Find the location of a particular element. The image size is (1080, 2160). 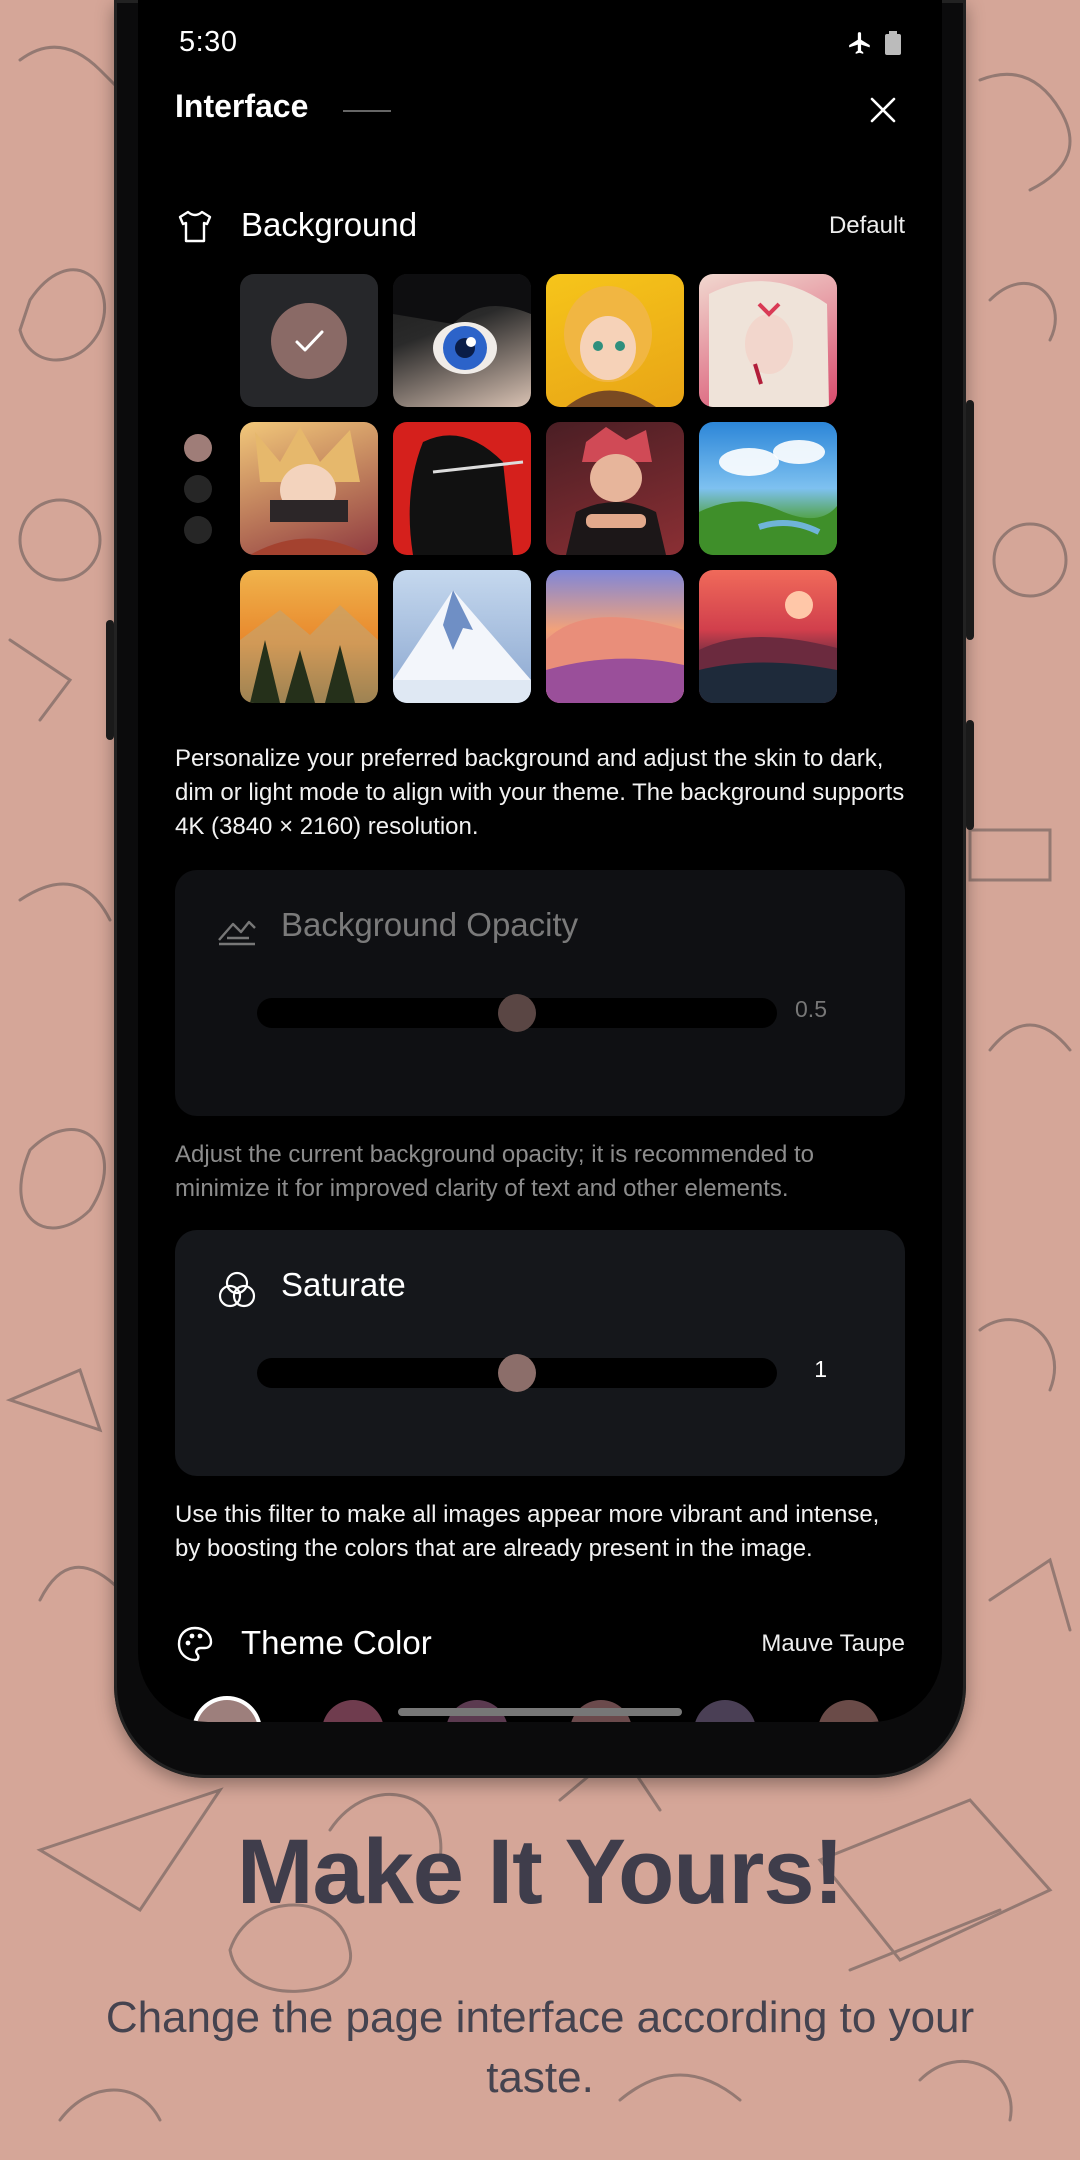

autumn-forest-art is located at coordinates (309, 654).